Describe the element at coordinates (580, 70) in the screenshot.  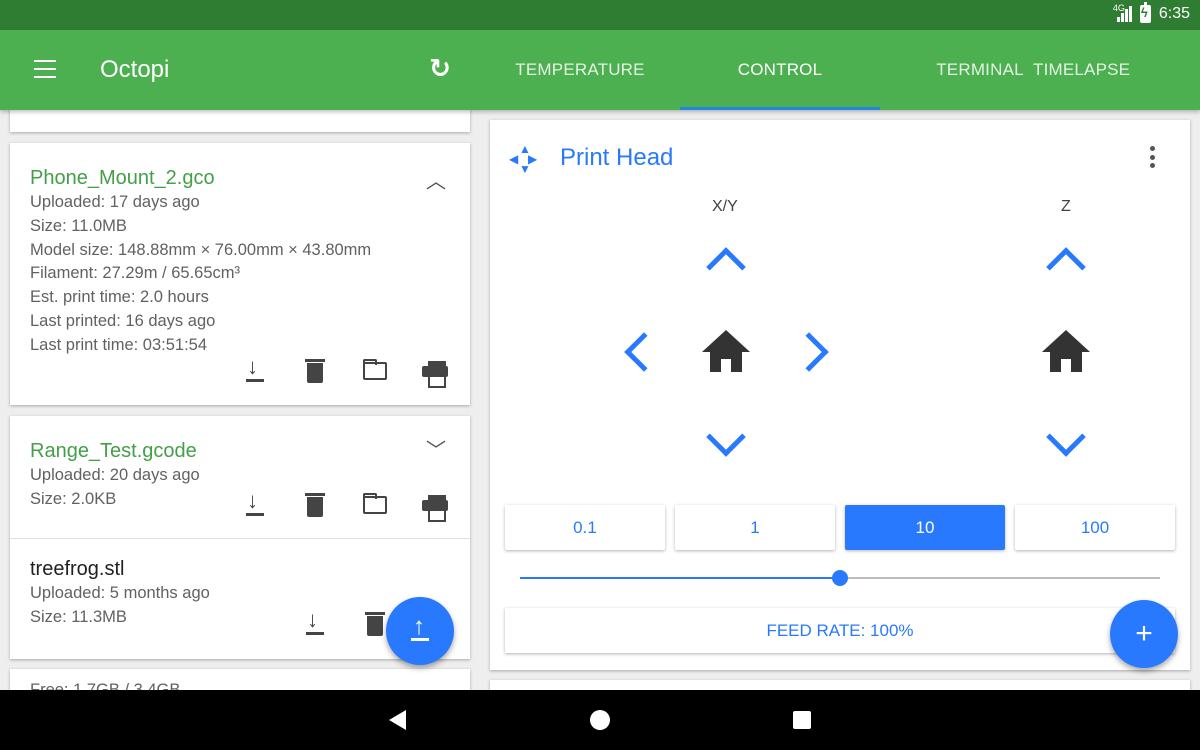
I see `tab-temperature: TEMPERATURE` at that location.